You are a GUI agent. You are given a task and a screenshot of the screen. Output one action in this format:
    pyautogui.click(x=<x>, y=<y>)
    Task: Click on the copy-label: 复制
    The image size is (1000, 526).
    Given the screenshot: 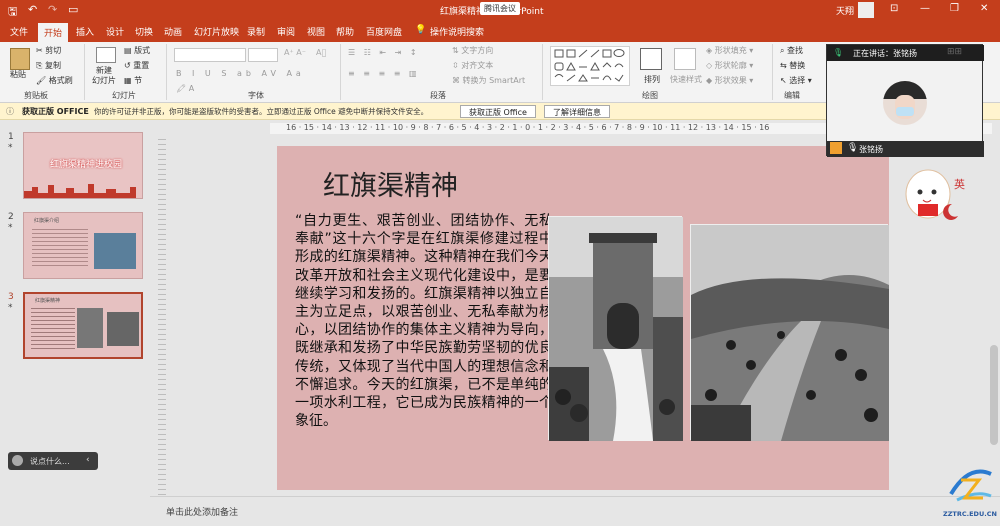 What is the action you would take?
    pyautogui.click(x=52, y=65)
    